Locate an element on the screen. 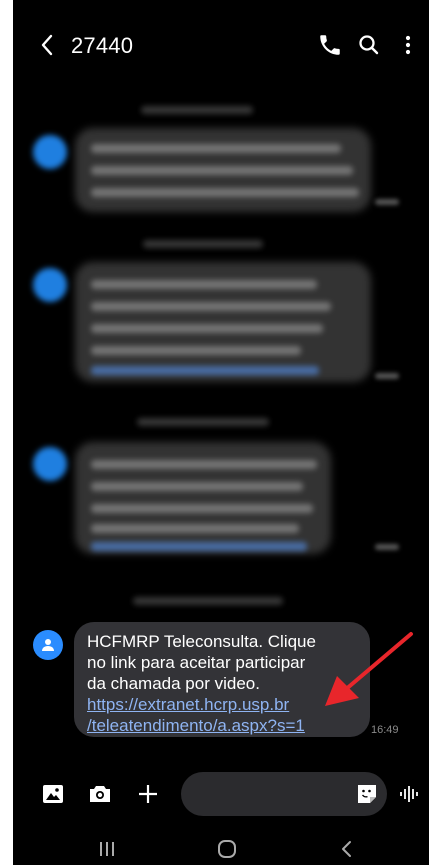  person-icon is located at coordinates (48, 645).